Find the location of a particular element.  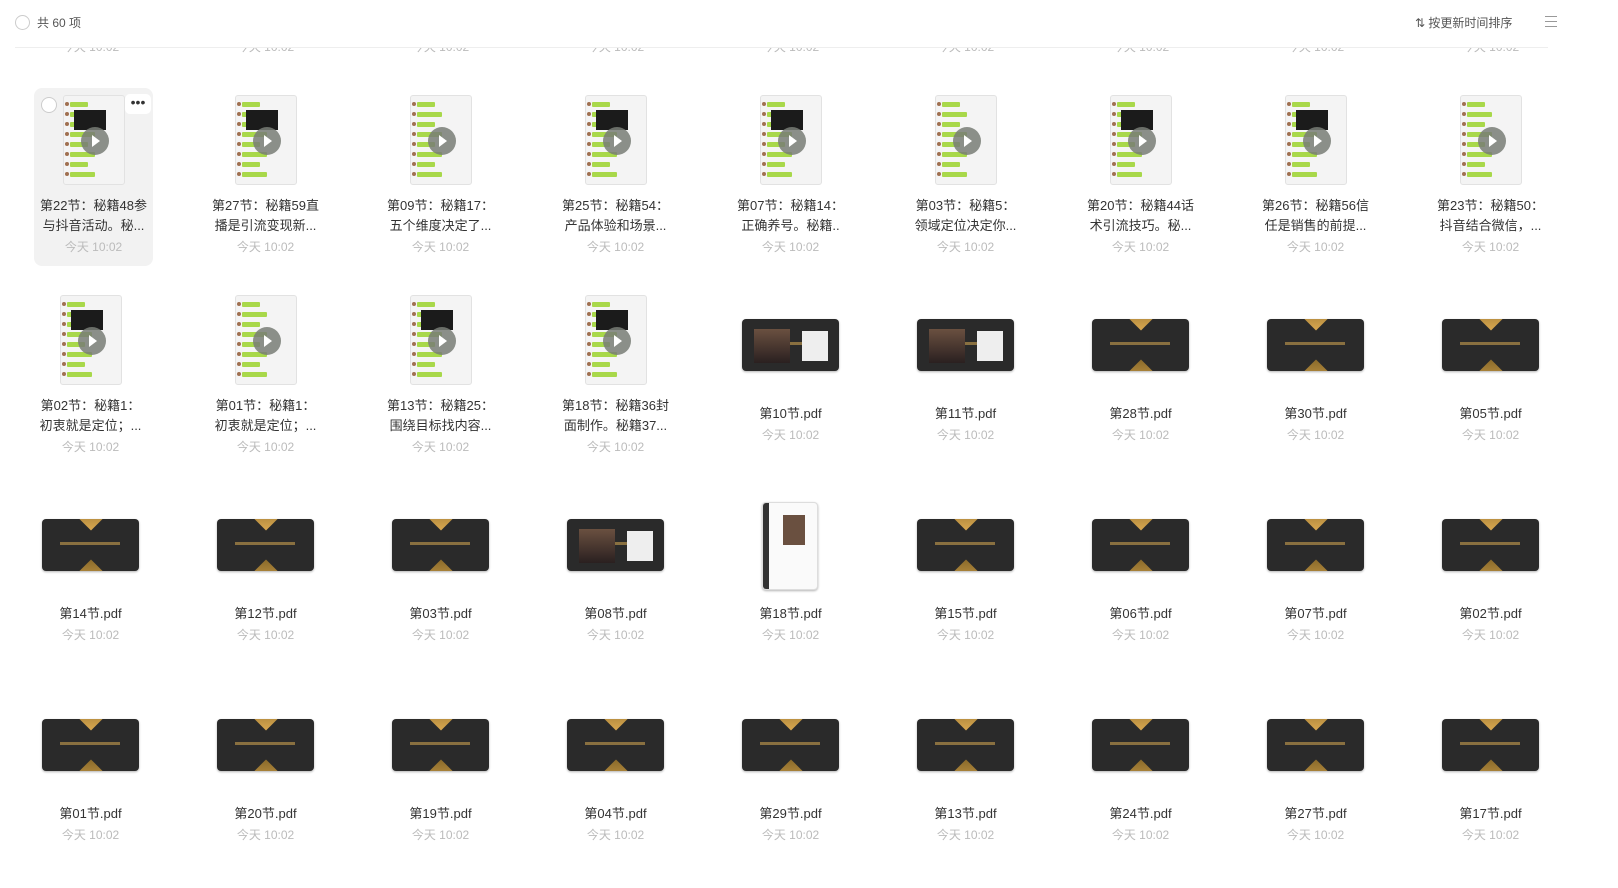

pdf-file-item: 第11节.pdf 今天 10:02 is located at coordinates (965, 388).